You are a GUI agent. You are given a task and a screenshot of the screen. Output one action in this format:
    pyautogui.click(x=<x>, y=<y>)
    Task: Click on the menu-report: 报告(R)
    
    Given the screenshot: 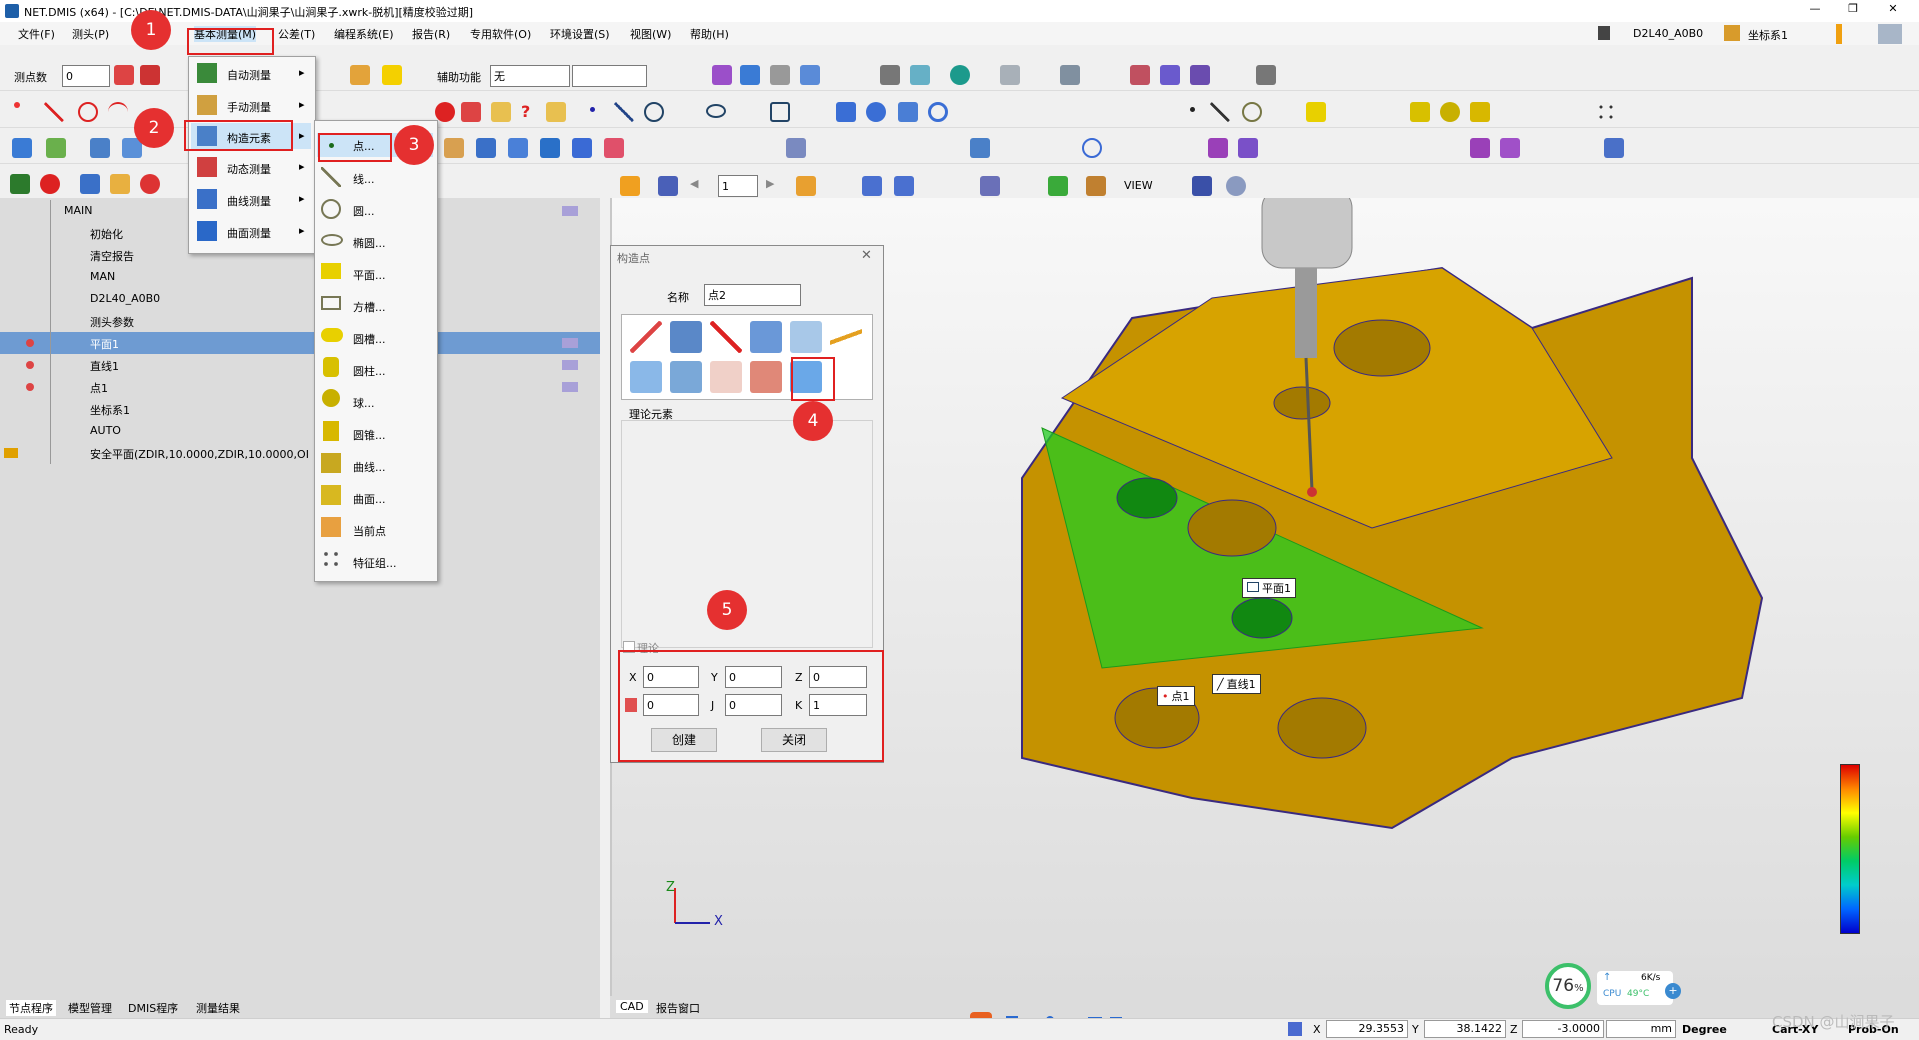 What is the action you would take?
    pyautogui.click(x=431, y=34)
    